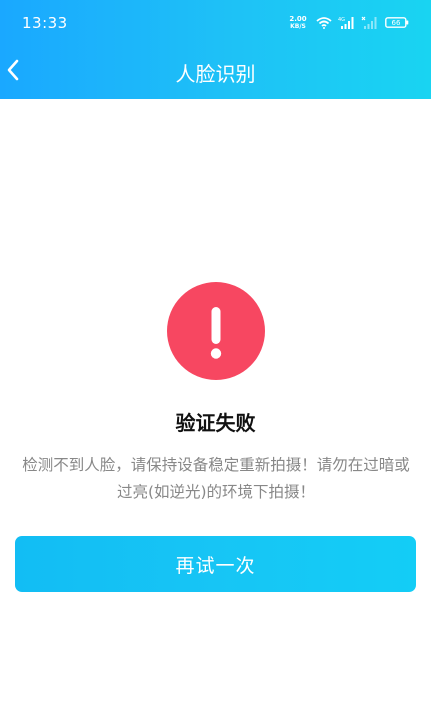 Image resolution: width=431 pixels, height=709 pixels. I want to click on page-title: 人脸识别, so click(215, 74).